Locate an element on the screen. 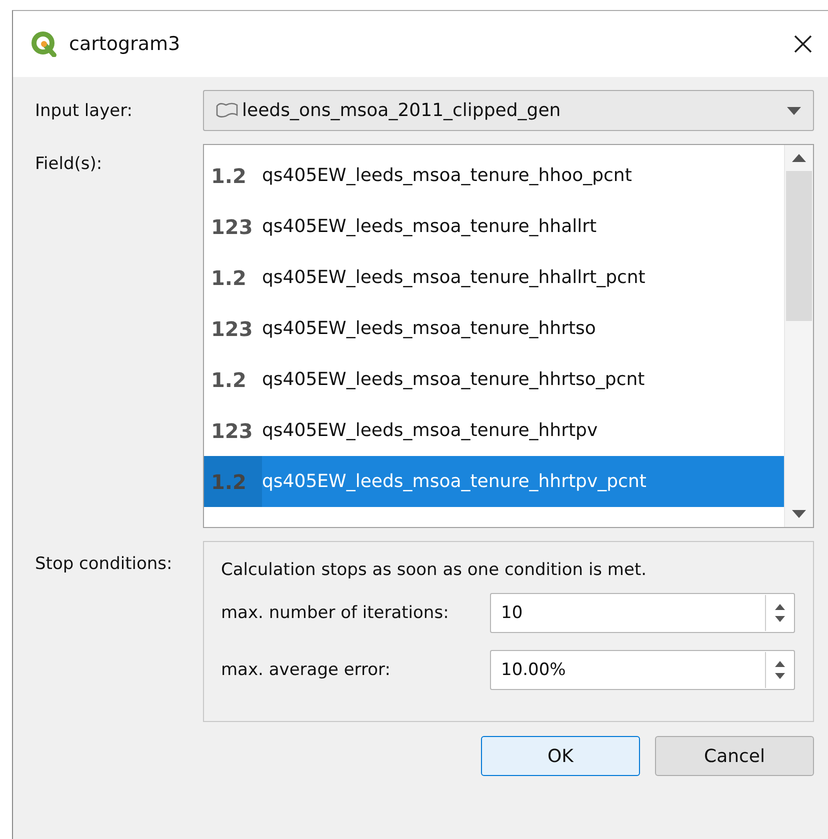 This screenshot has height=839, width=828. field-item: 123 qs405EW_leeds_msoa_tenure_hhrtpv is located at coordinates (494, 430).